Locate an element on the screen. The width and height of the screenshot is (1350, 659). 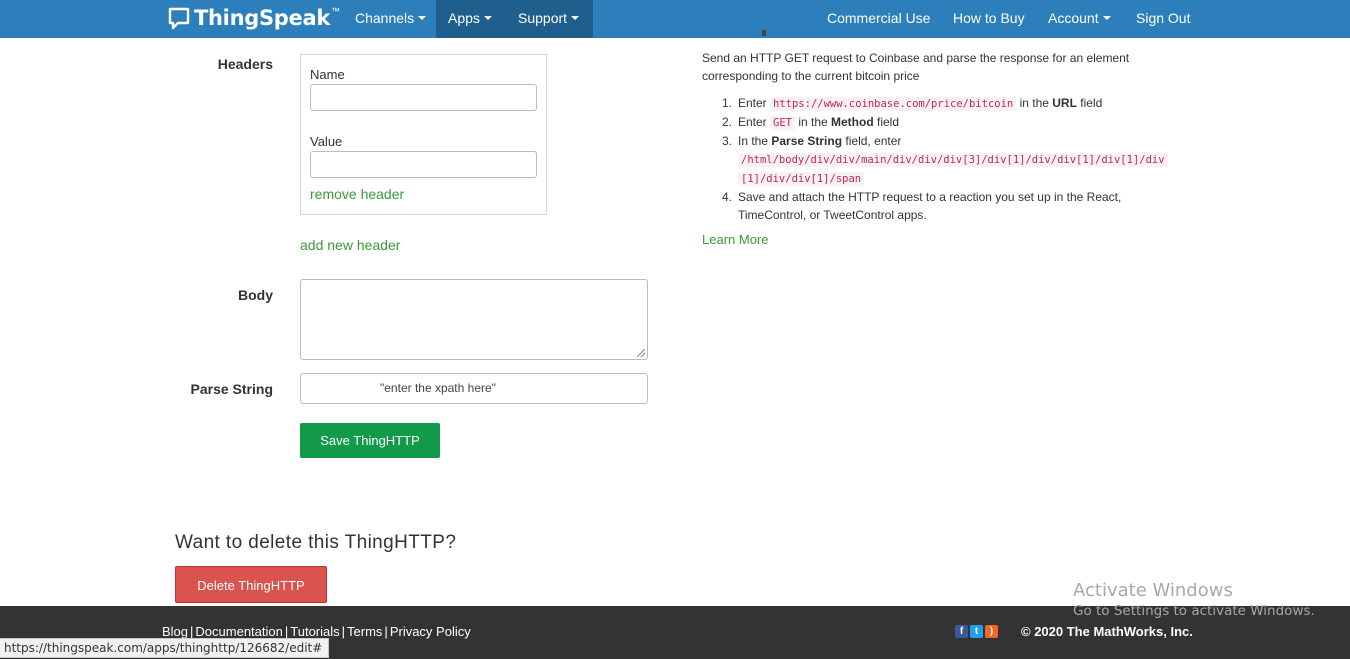
footer-link-privacy: Privacy Policy is located at coordinates (430, 631).